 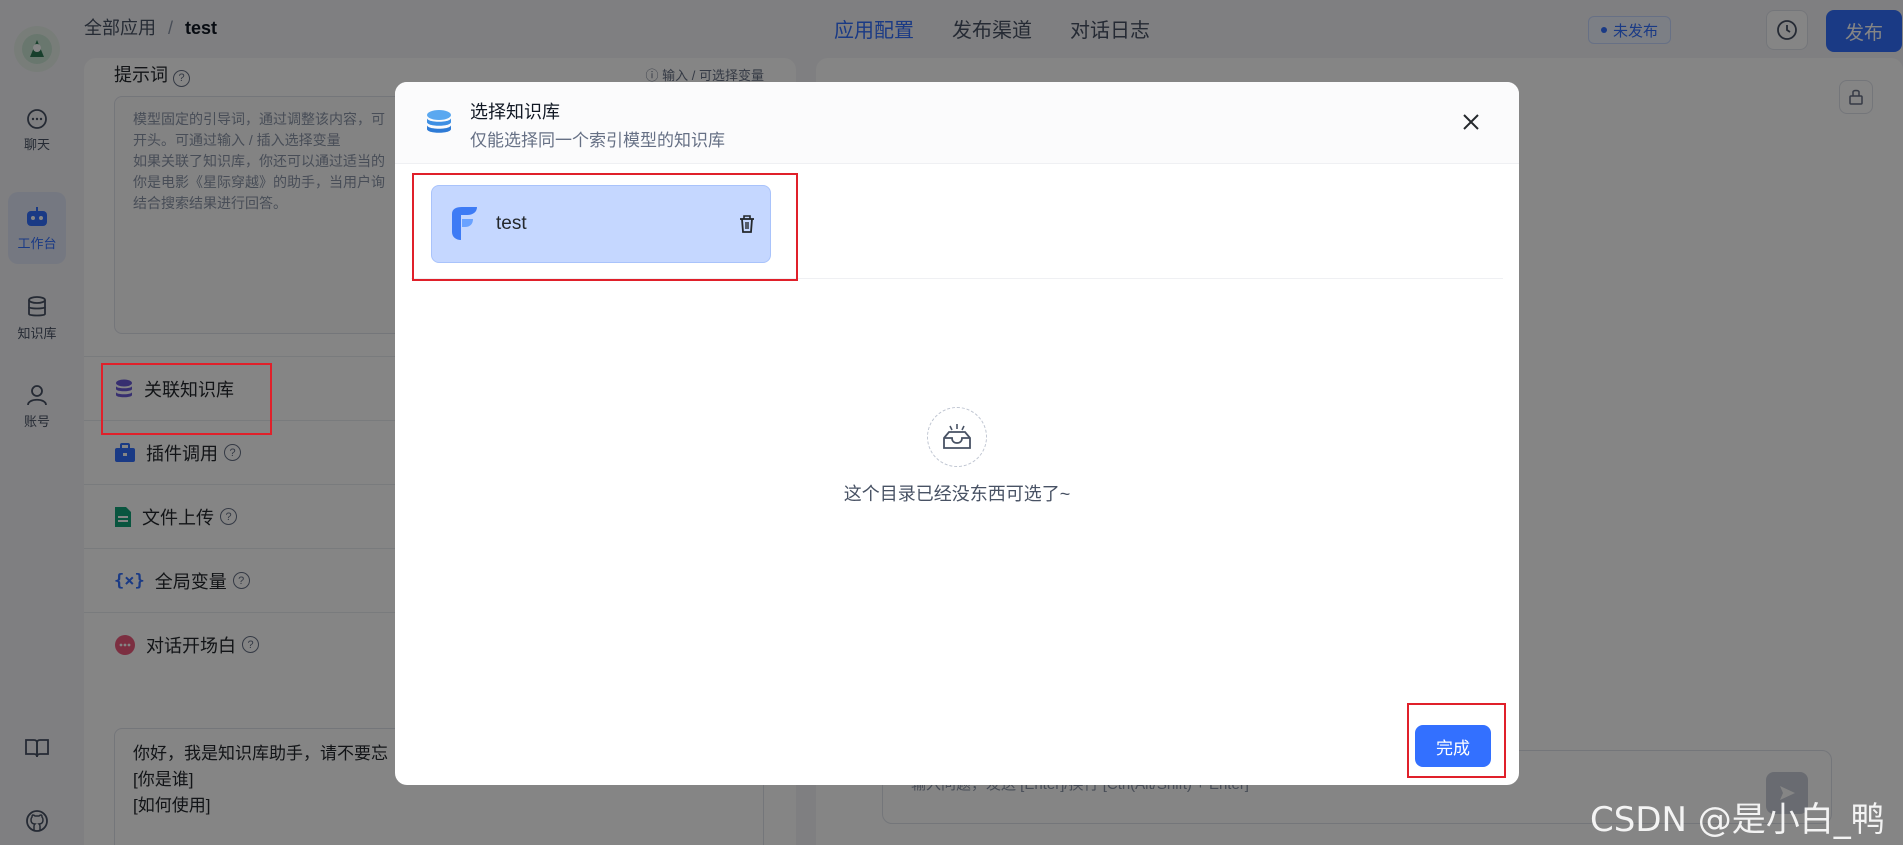 I want to click on close-icon, so click(x=1471, y=122).